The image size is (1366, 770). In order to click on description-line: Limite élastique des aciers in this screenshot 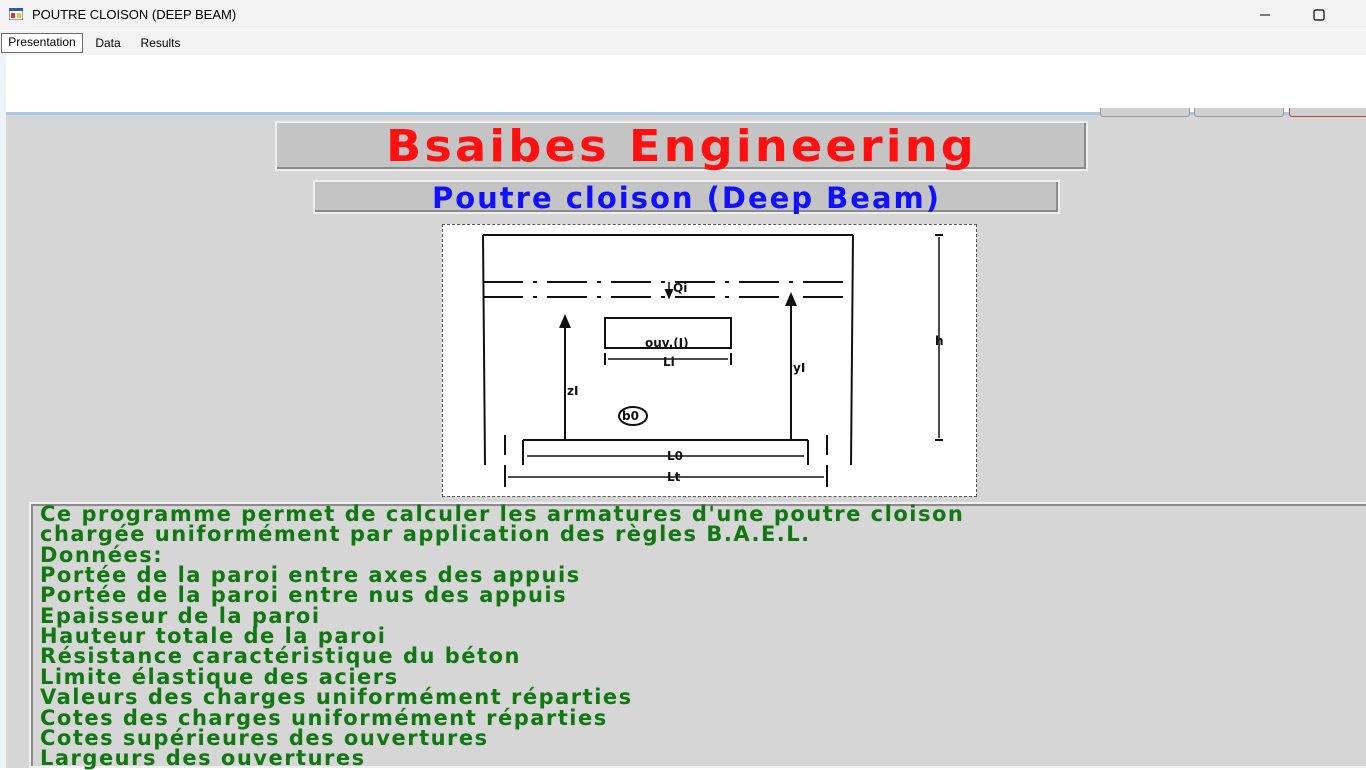, I will do `click(219, 677)`.